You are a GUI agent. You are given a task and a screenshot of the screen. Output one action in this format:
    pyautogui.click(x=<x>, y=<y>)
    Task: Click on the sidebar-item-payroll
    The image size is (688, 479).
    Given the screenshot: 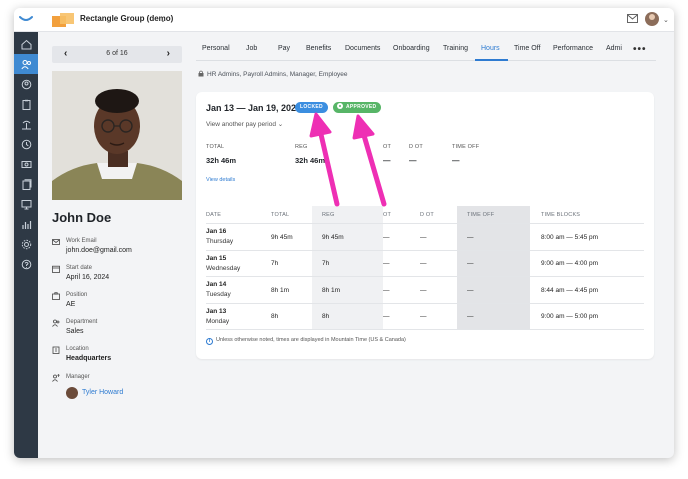 What is the action you would take?
    pyautogui.click(x=26, y=164)
    